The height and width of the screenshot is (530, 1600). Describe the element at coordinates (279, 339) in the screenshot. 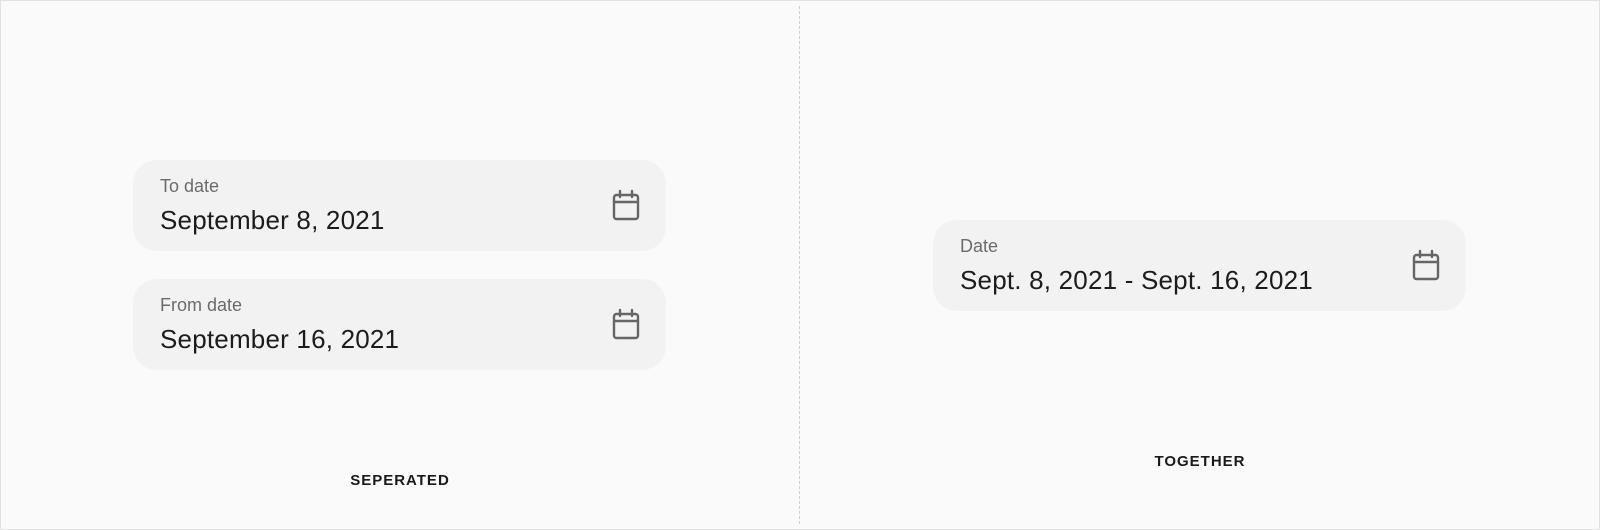

I see `from-date-value: September 16, 2021` at that location.